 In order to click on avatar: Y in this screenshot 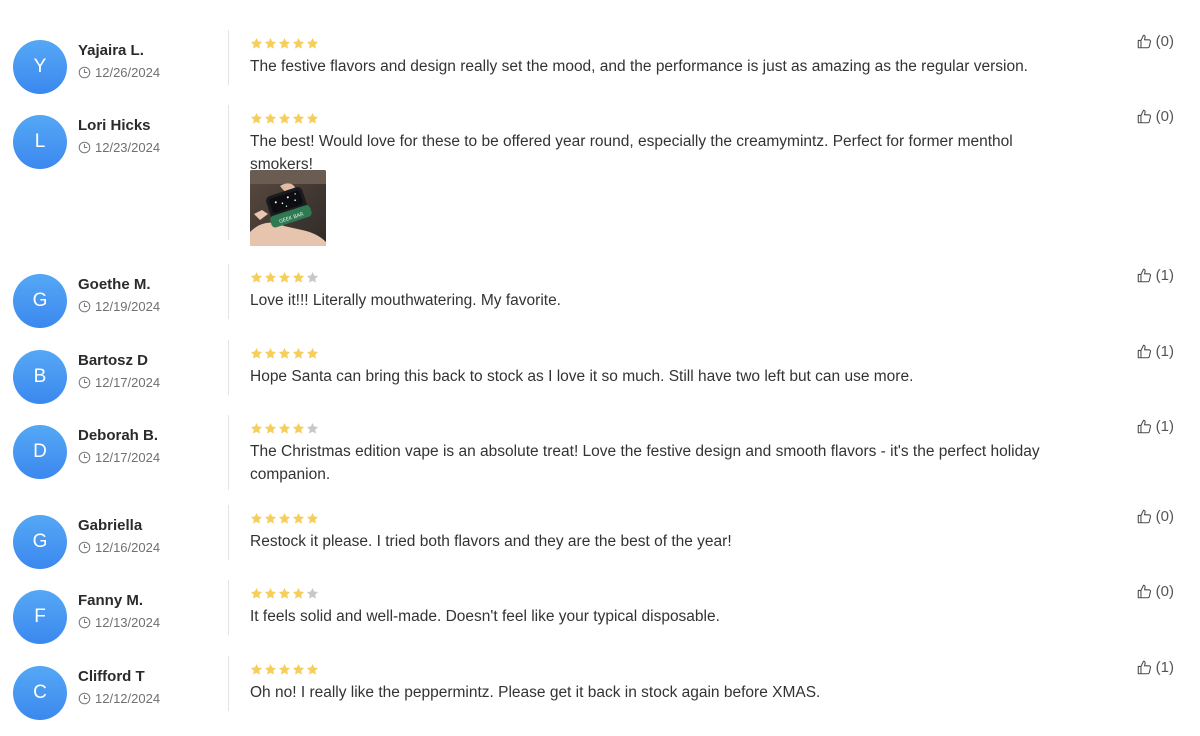, I will do `click(40, 67)`.